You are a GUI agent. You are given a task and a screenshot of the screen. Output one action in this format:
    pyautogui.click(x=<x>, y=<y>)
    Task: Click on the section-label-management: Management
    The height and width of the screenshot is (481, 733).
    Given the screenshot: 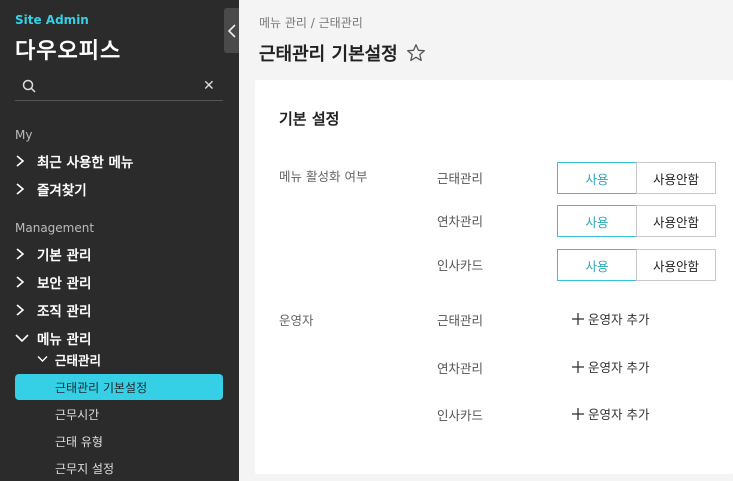 What is the action you would take?
    pyautogui.click(x=55, y=228)
    